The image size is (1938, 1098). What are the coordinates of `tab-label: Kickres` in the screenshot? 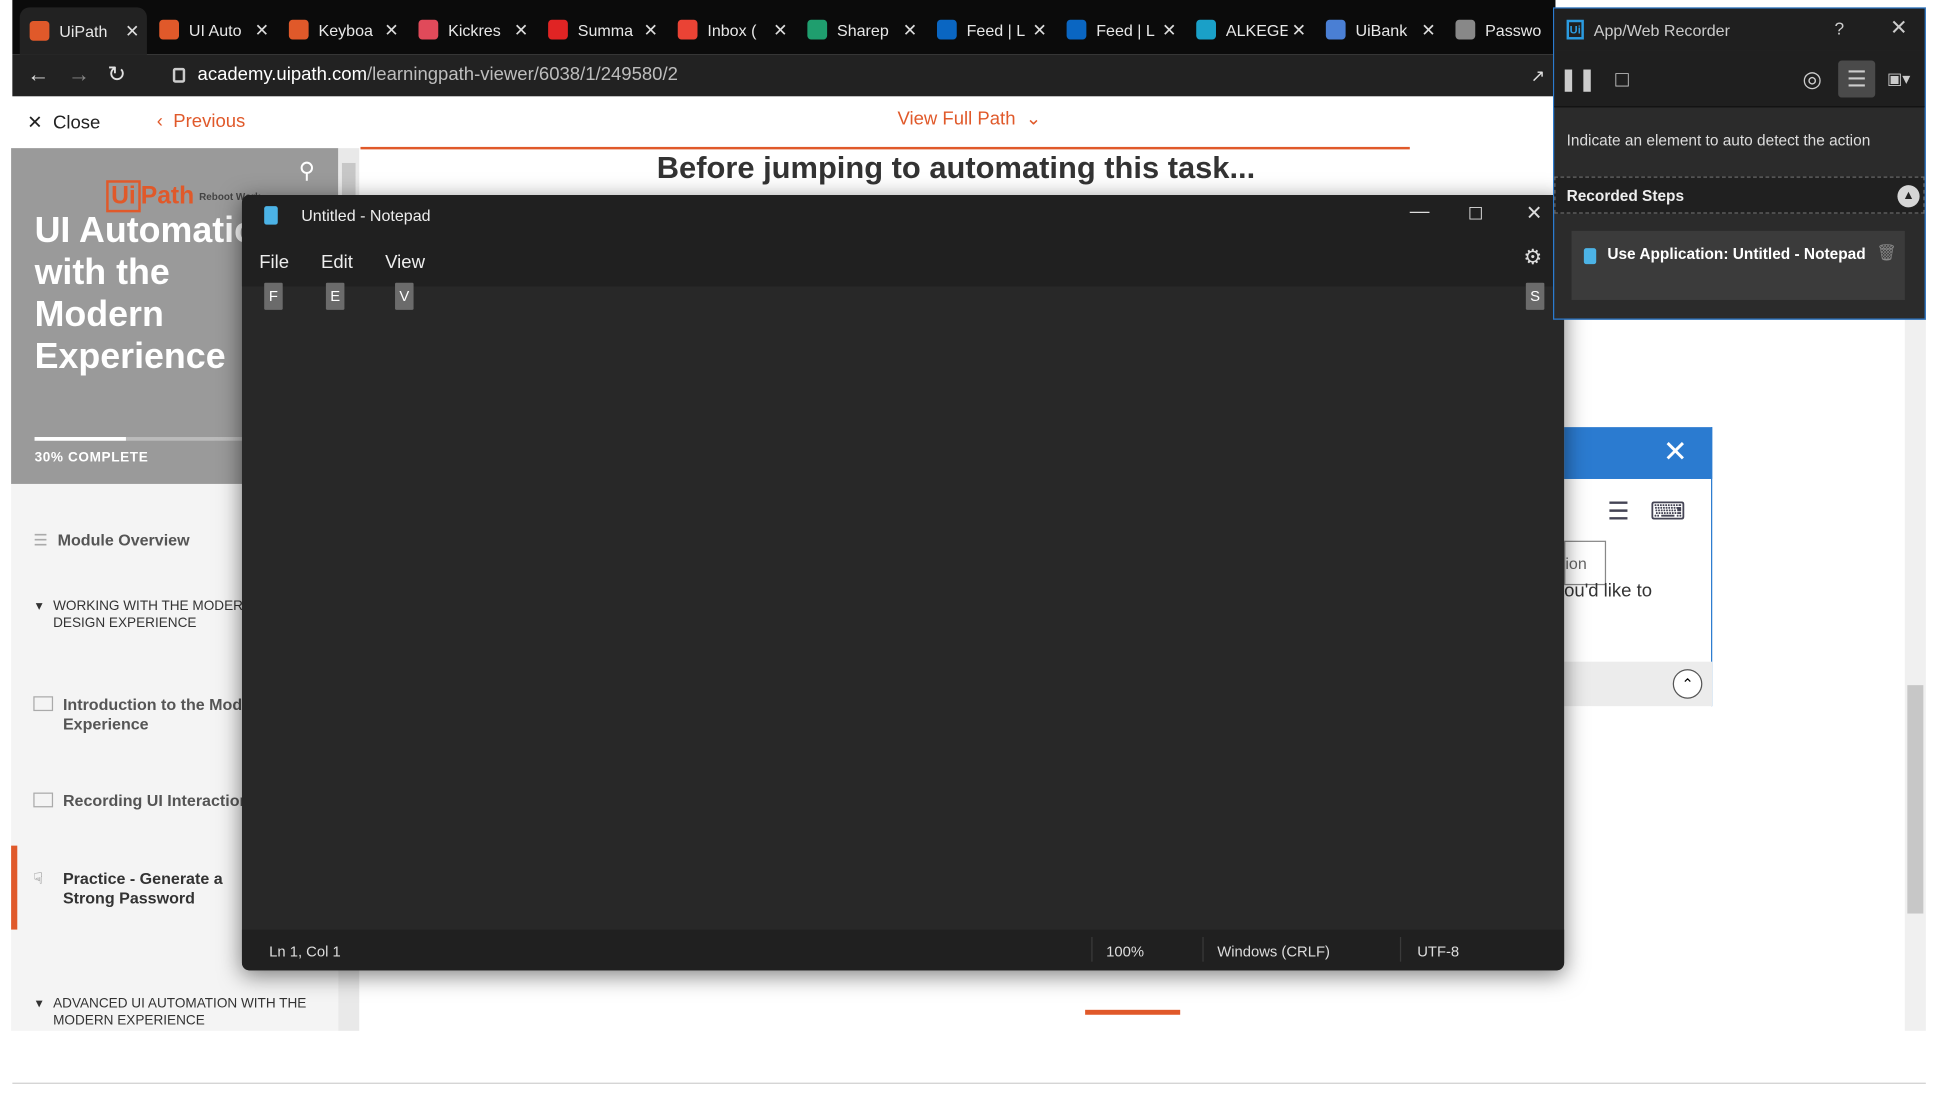 It's located at (474, 29).